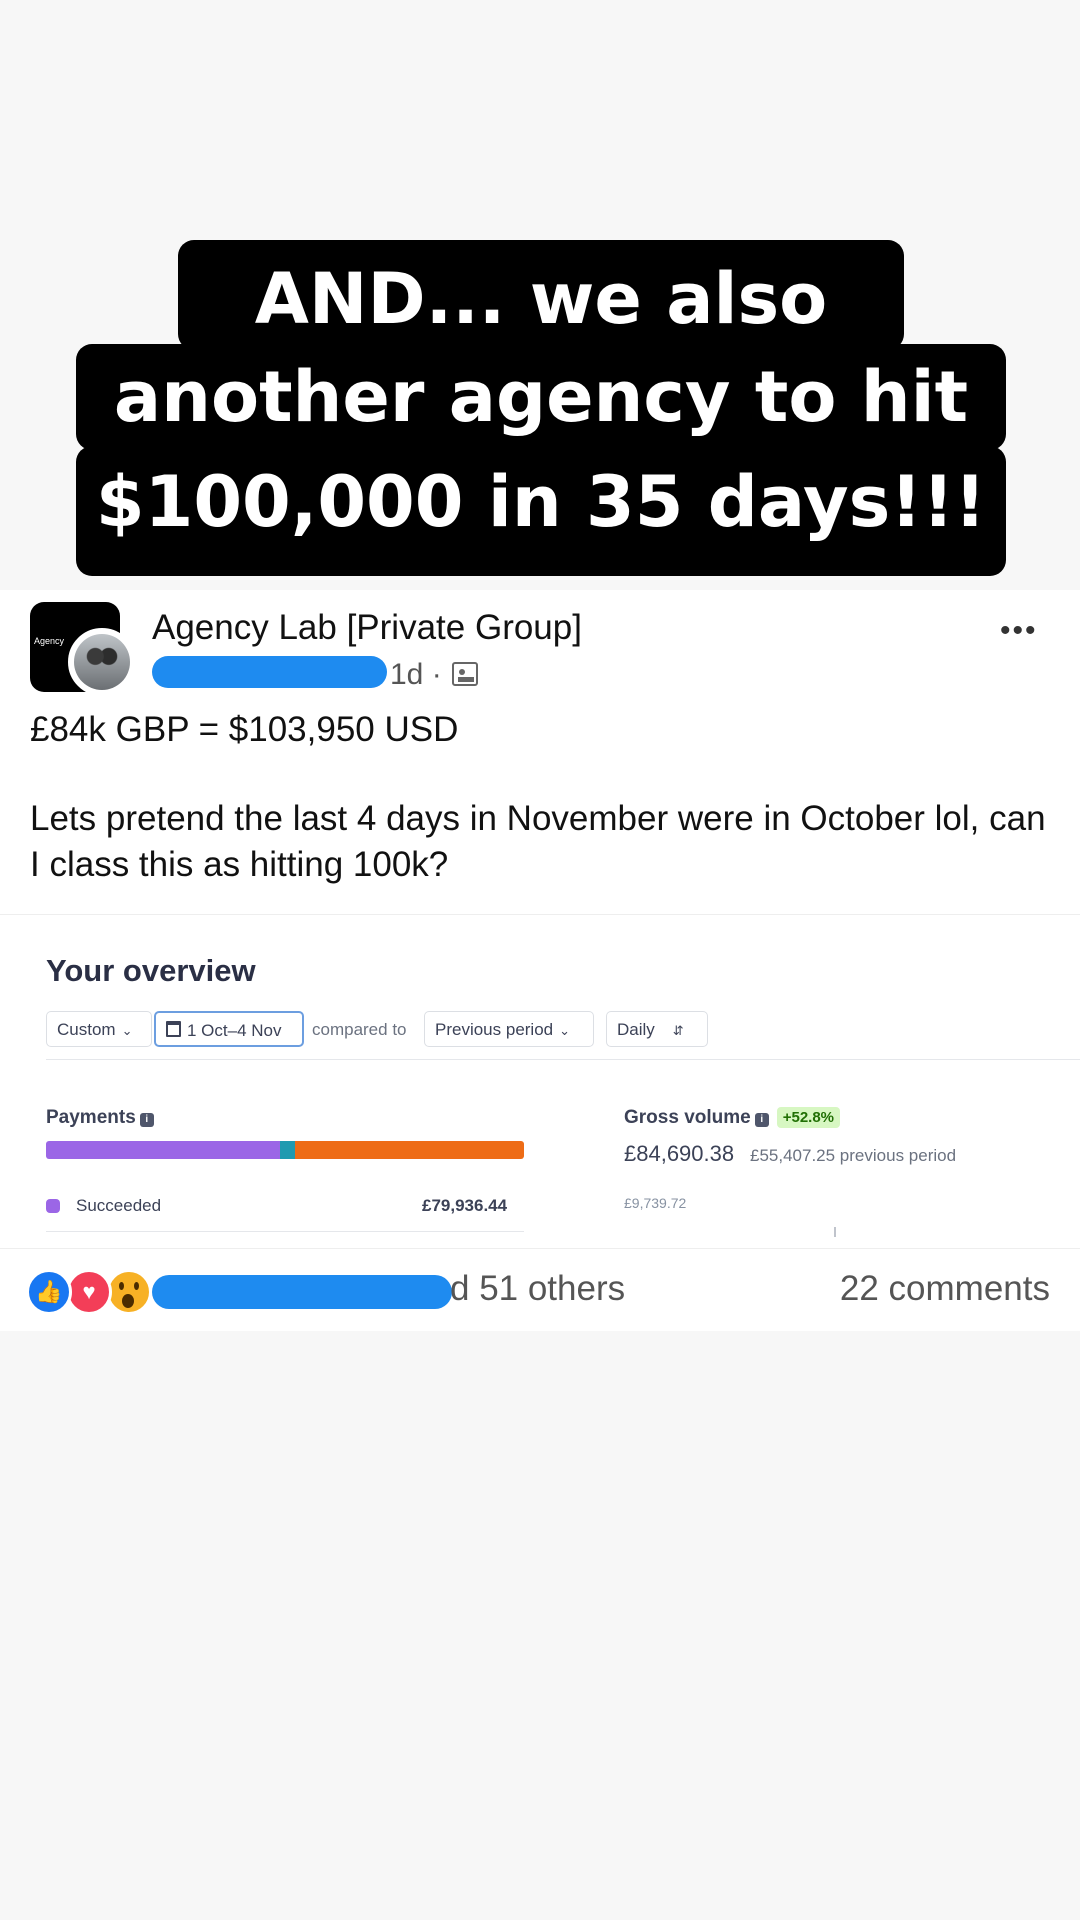  What do you see at coordinates (49, 641) in the screenshot?
I see `group-avatar-label: Agency` at bounding box center [49, 641].